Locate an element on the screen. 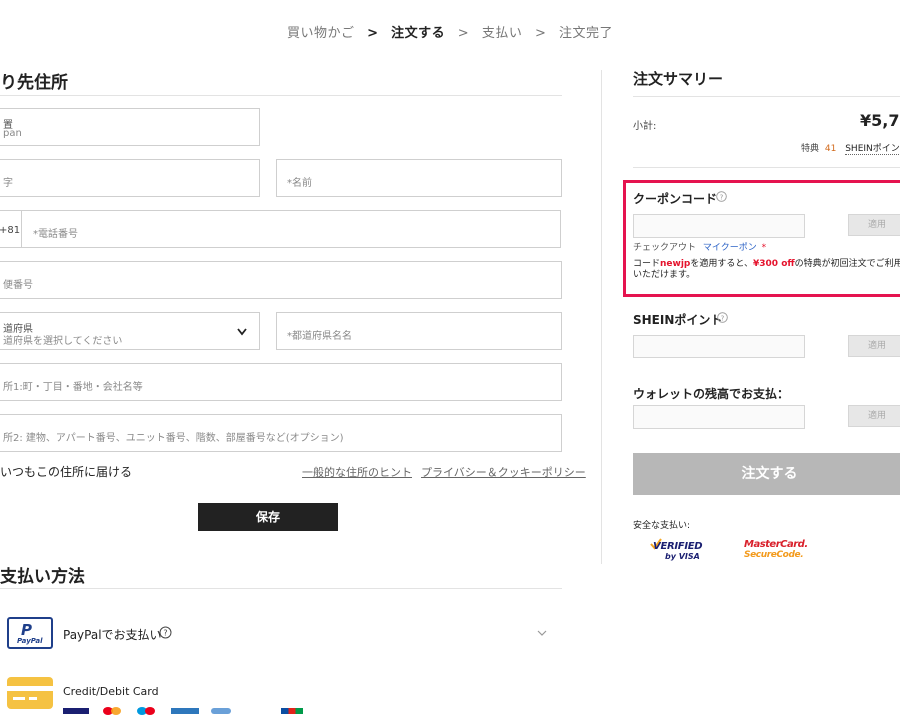 This screenshot has height=715, width=900. card-label: Credit/Debit Card is located at coordinates (111, 691).